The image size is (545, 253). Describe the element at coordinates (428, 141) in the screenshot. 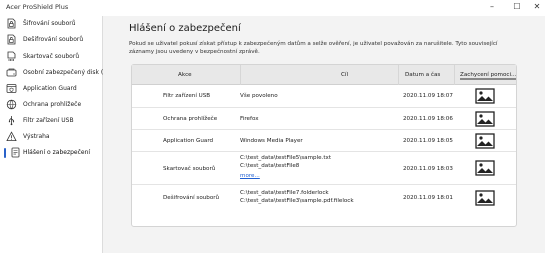

I see `row-datetime: 2020.11.09 18:05` at that location.